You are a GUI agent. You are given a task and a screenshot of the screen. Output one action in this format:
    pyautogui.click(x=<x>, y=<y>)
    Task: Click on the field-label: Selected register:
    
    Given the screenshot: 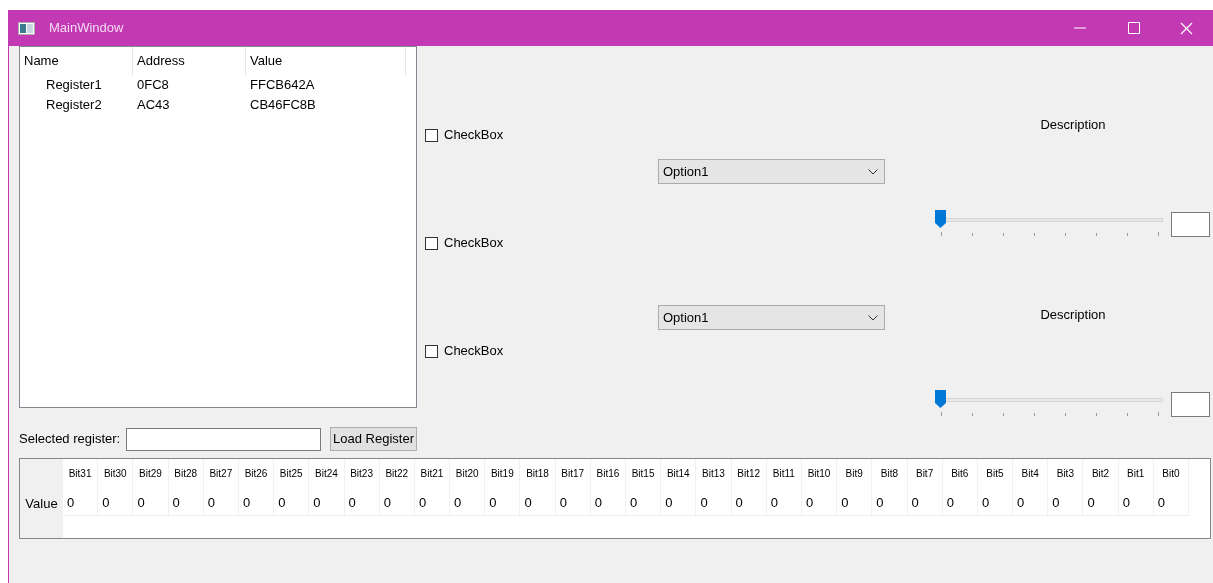 What is the action you would take?
    pyautogui.click(x=70, y=439)
    